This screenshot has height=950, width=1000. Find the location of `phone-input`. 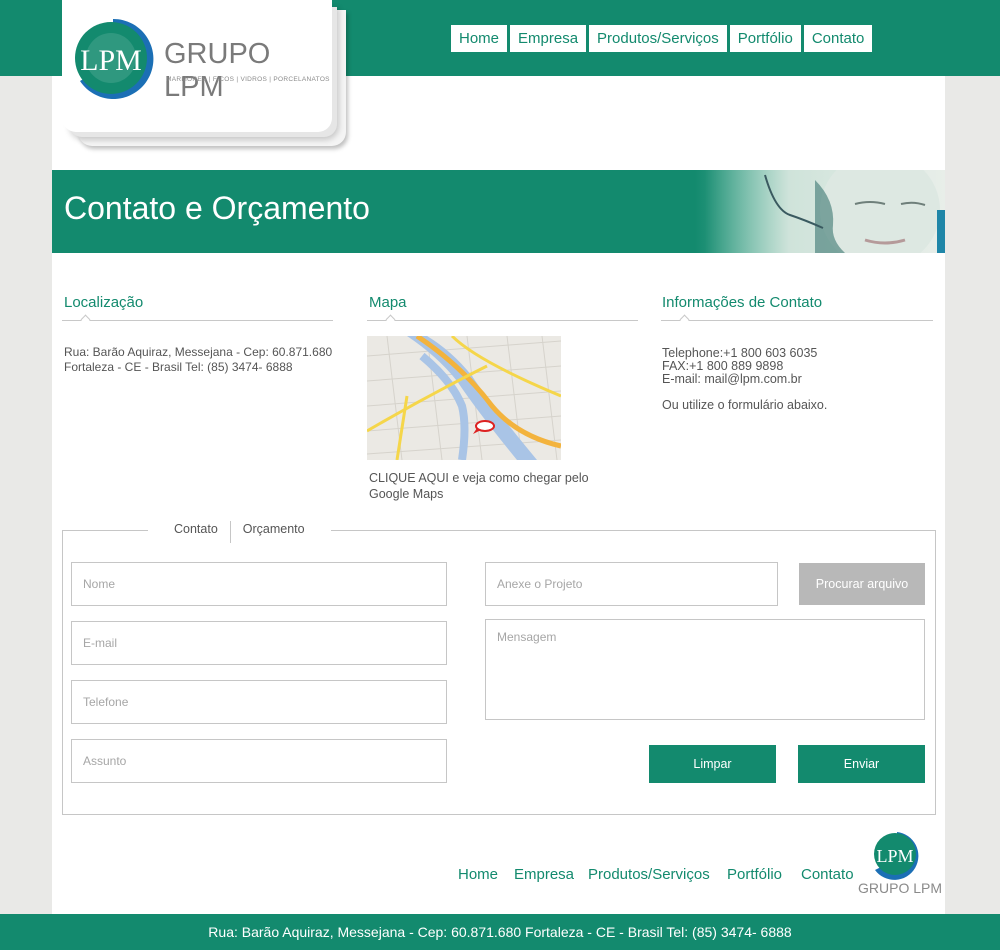

phone-input is located at coordinates (259, 702).